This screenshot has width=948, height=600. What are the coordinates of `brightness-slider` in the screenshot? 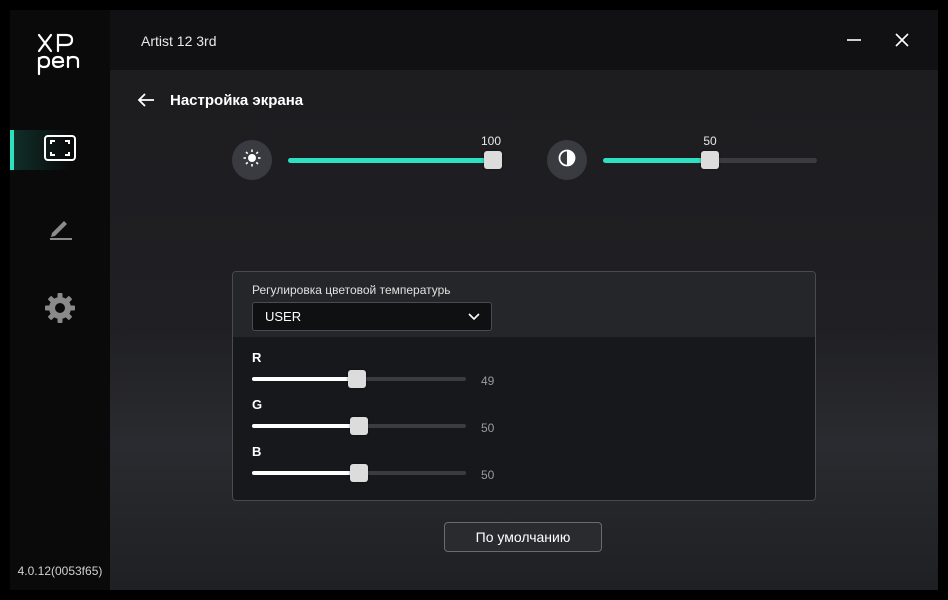 It's located at (395, 160).